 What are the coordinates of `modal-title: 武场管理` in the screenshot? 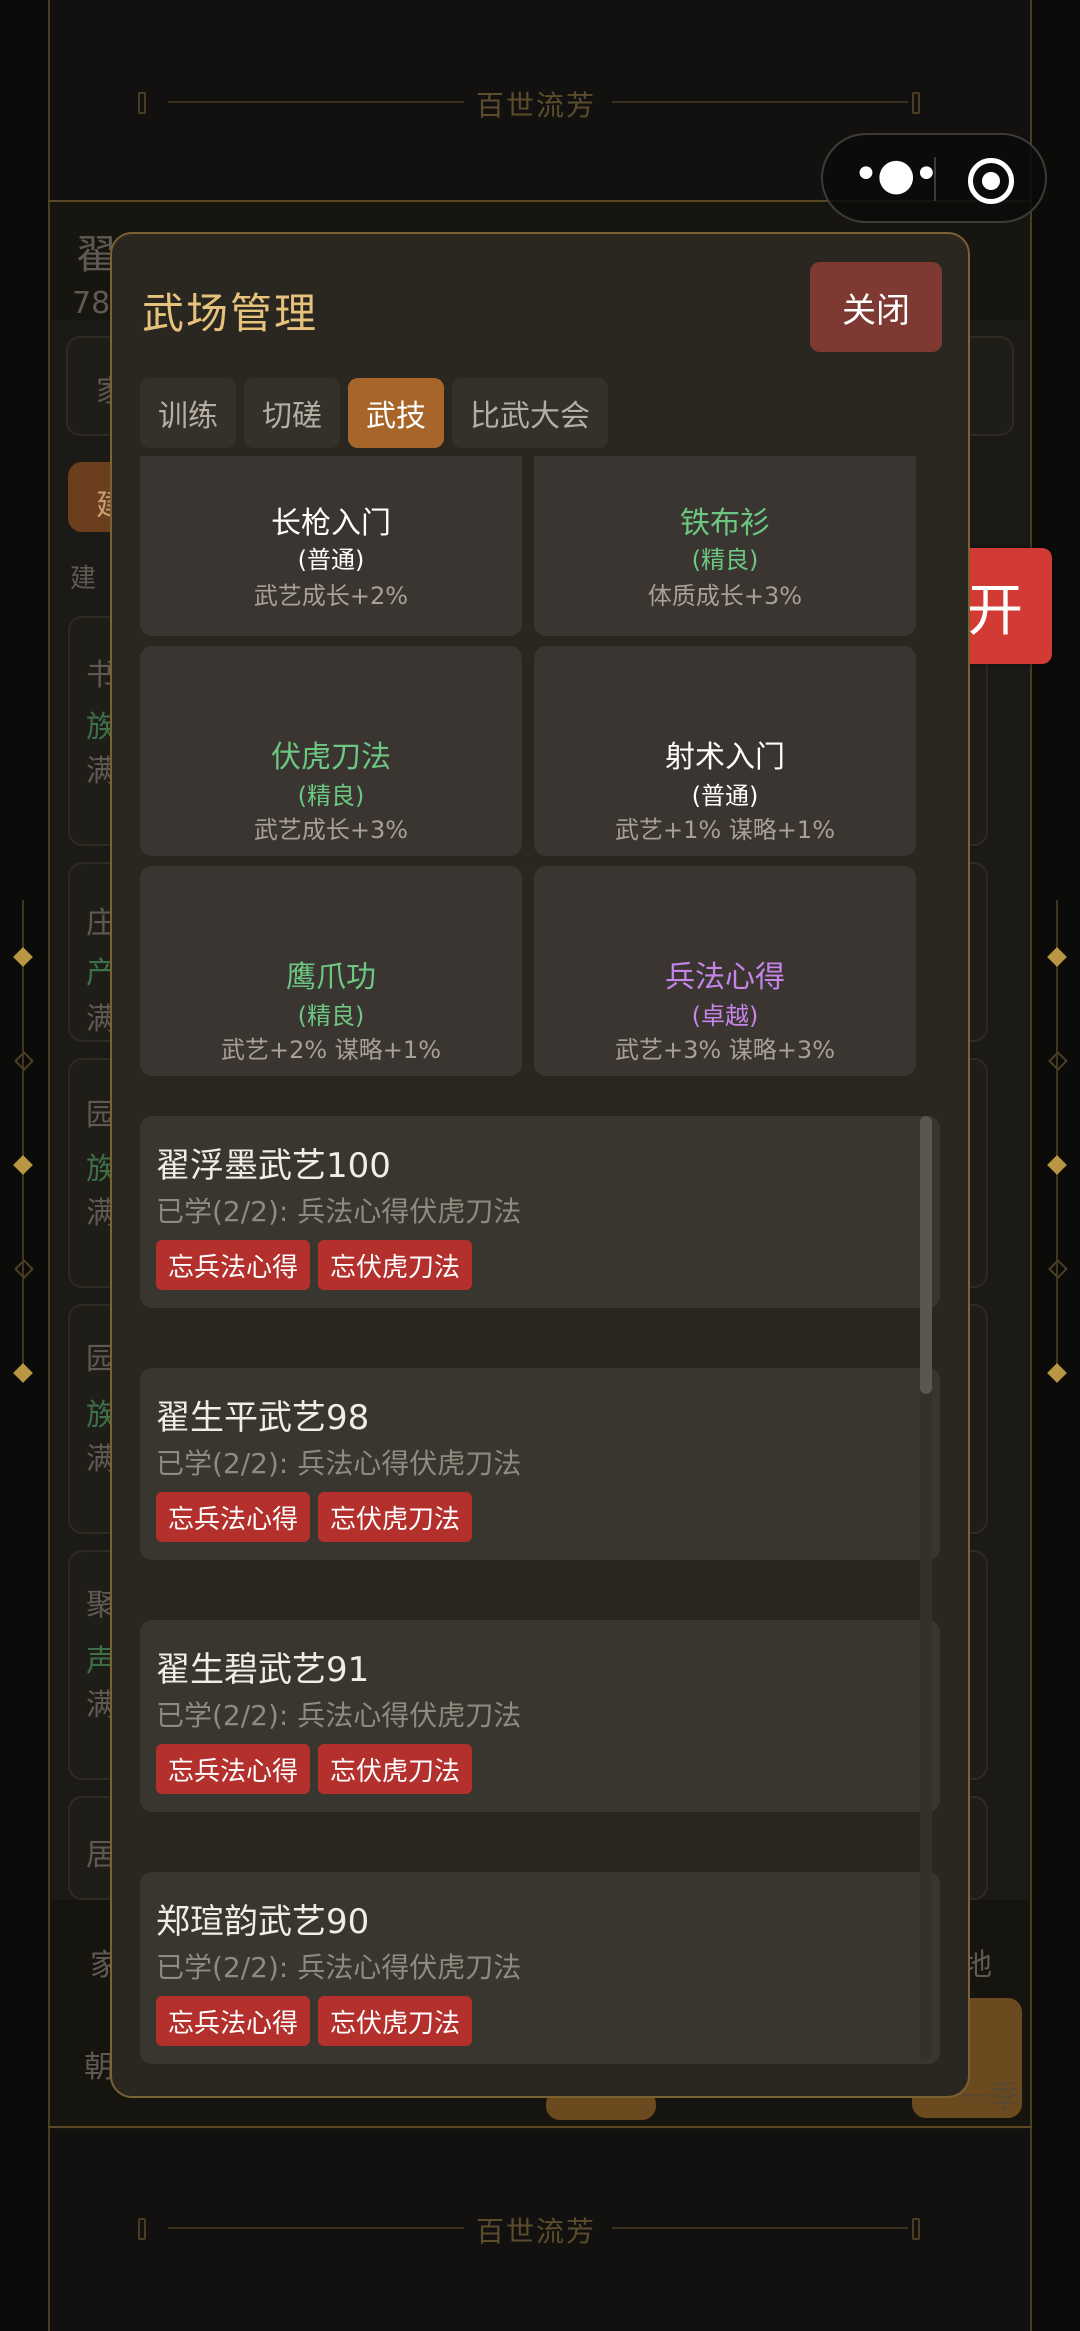 It's located at (230, 313).